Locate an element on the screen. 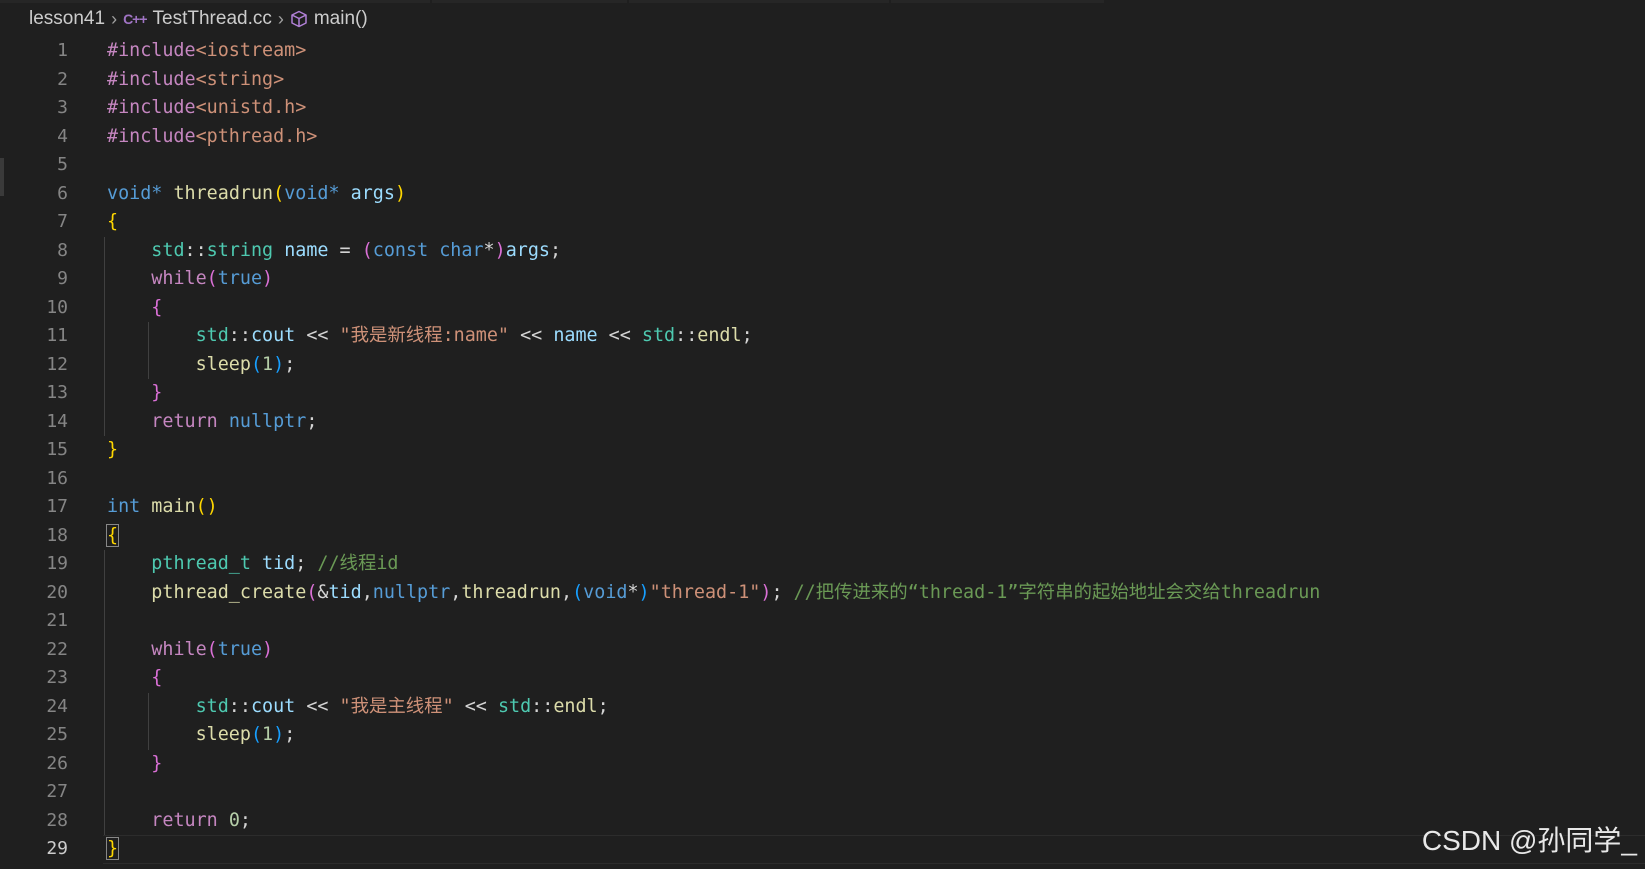  line-number: 3 is located at coordinates (62, 107).